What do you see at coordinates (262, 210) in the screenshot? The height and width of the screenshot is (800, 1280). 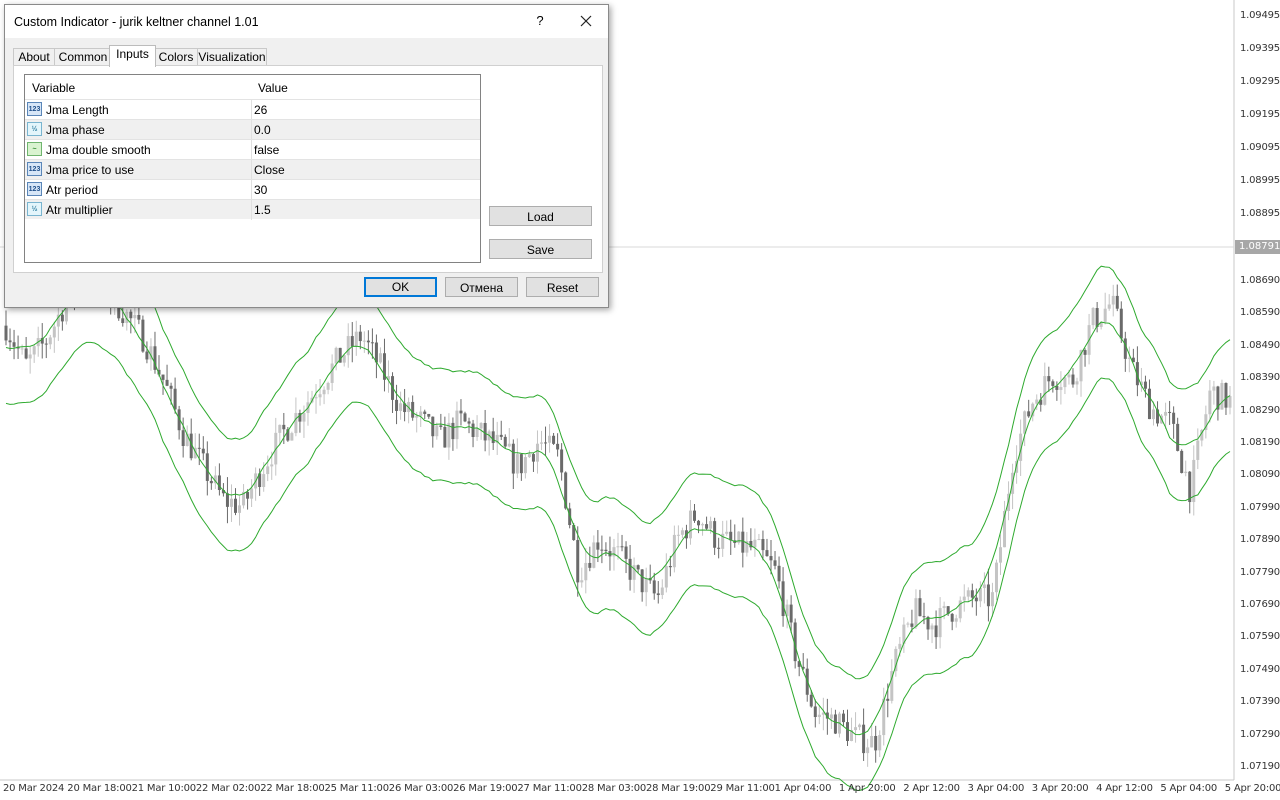 I see `input-value: 1.5` at bounding box center [262, 210].